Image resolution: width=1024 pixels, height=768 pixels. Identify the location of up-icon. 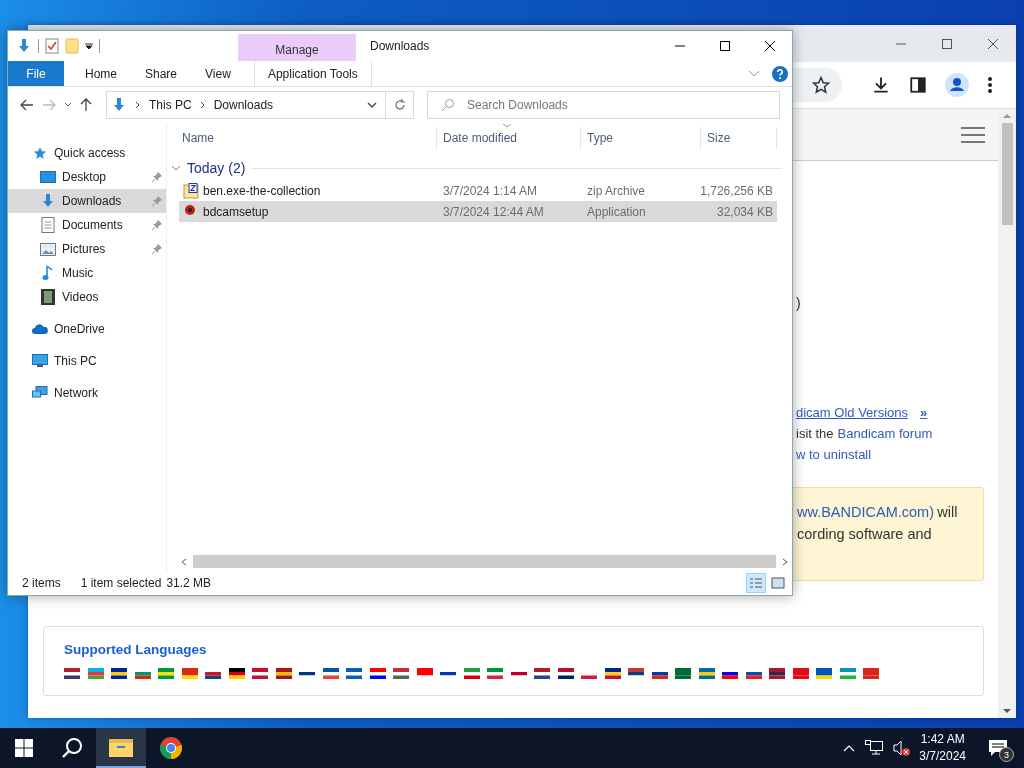
(86, 105).